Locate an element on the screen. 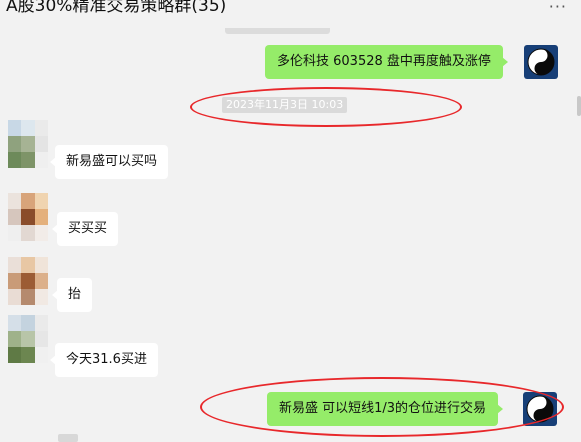 This screenshot has width=581, height=442. message-text: 抬 is located at coordinates (75, 294).